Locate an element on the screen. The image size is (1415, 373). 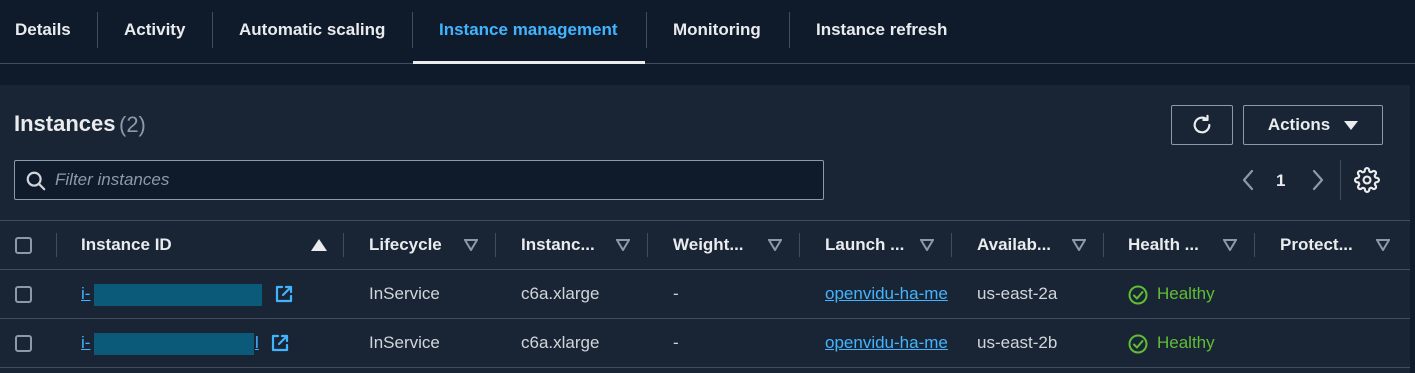
search-input is located at coordinates (435, 180).